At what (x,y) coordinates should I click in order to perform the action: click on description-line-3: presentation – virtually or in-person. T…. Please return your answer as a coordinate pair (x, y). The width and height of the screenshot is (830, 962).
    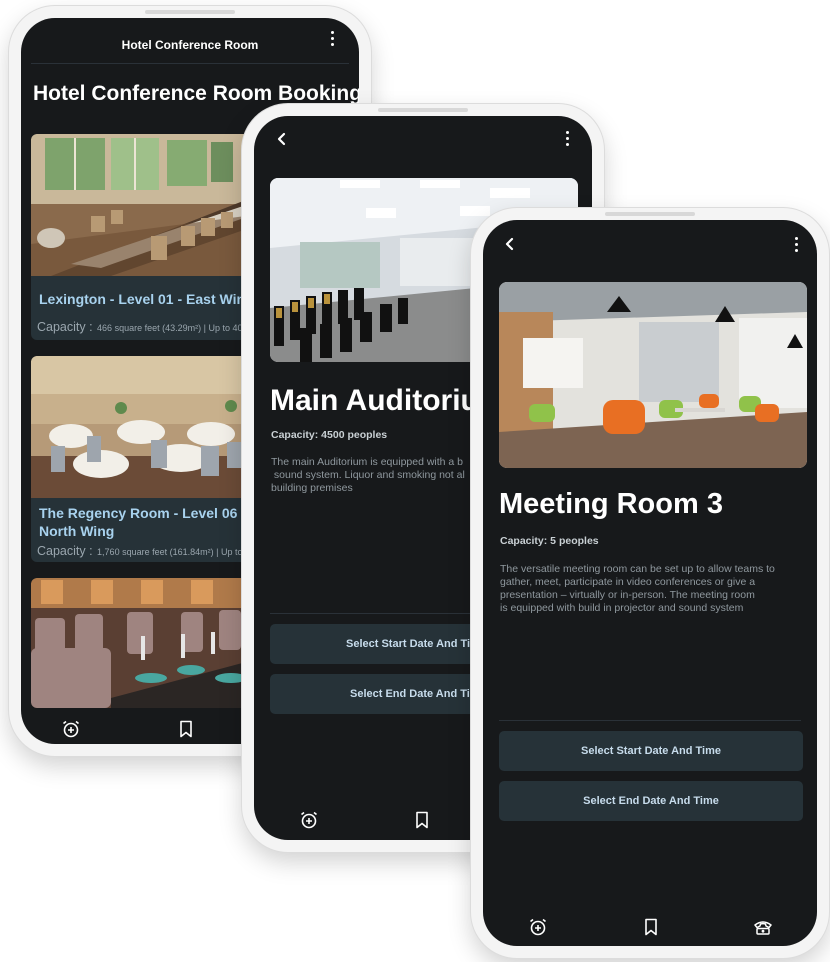
    Looking at the image, I should click on (627, 595).